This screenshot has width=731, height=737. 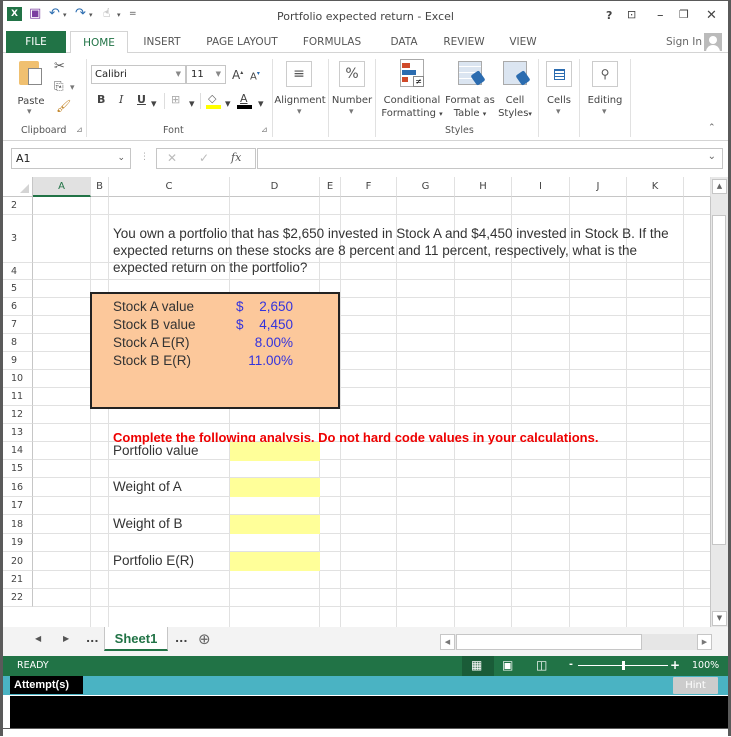 What do you see at coordinates (18, 187) in the screenshot?
I see `select-all-corner` at bounding box center [18, 187].